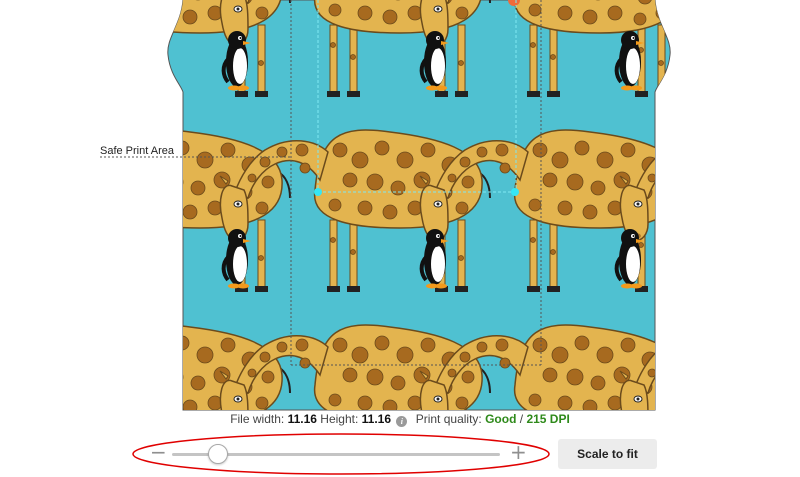 The width and height of the screenshot is (800, 477). I want to click on zoom-out-button: −, so click(158, 452).